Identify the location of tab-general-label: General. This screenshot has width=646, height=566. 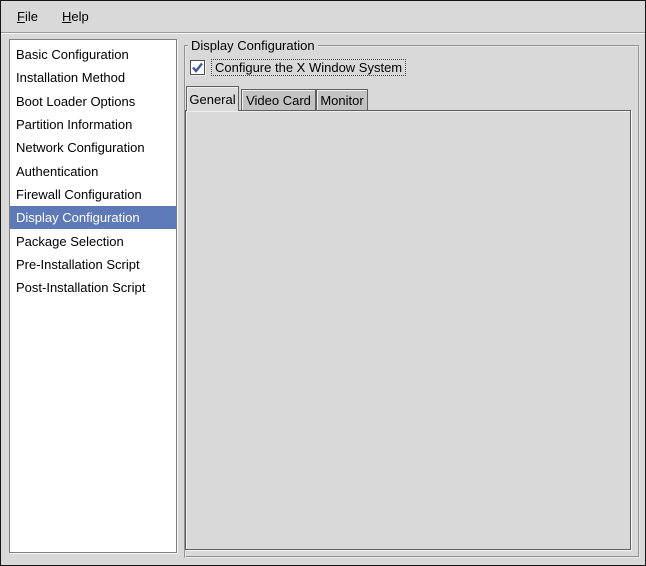
(212, 99).